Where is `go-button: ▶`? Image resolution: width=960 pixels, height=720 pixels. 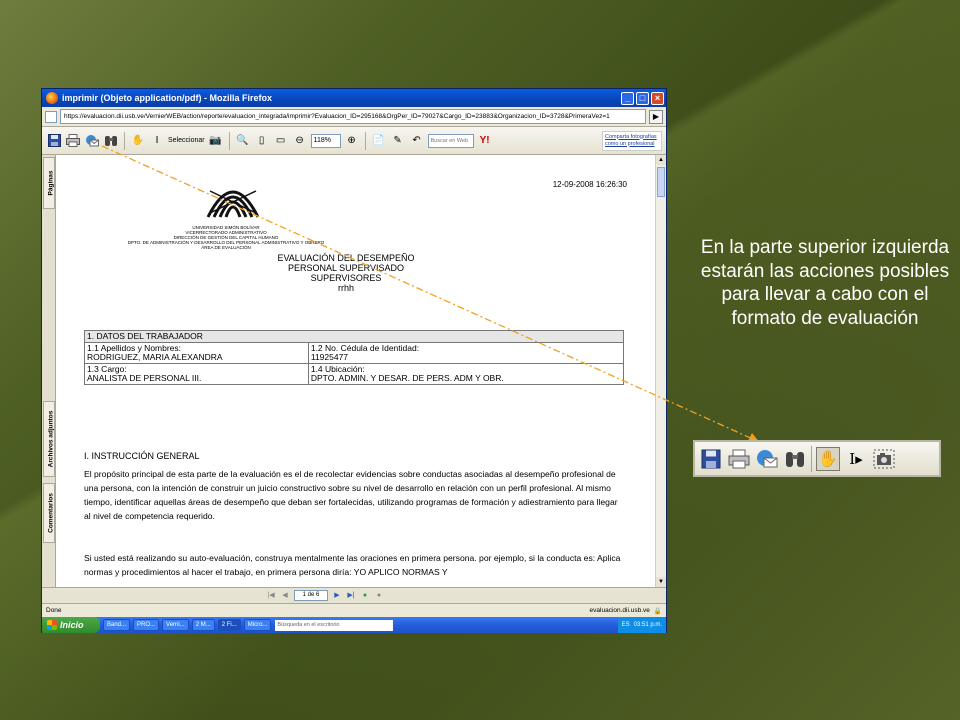
go-button: ▶ is located at coordinates (656, 116).